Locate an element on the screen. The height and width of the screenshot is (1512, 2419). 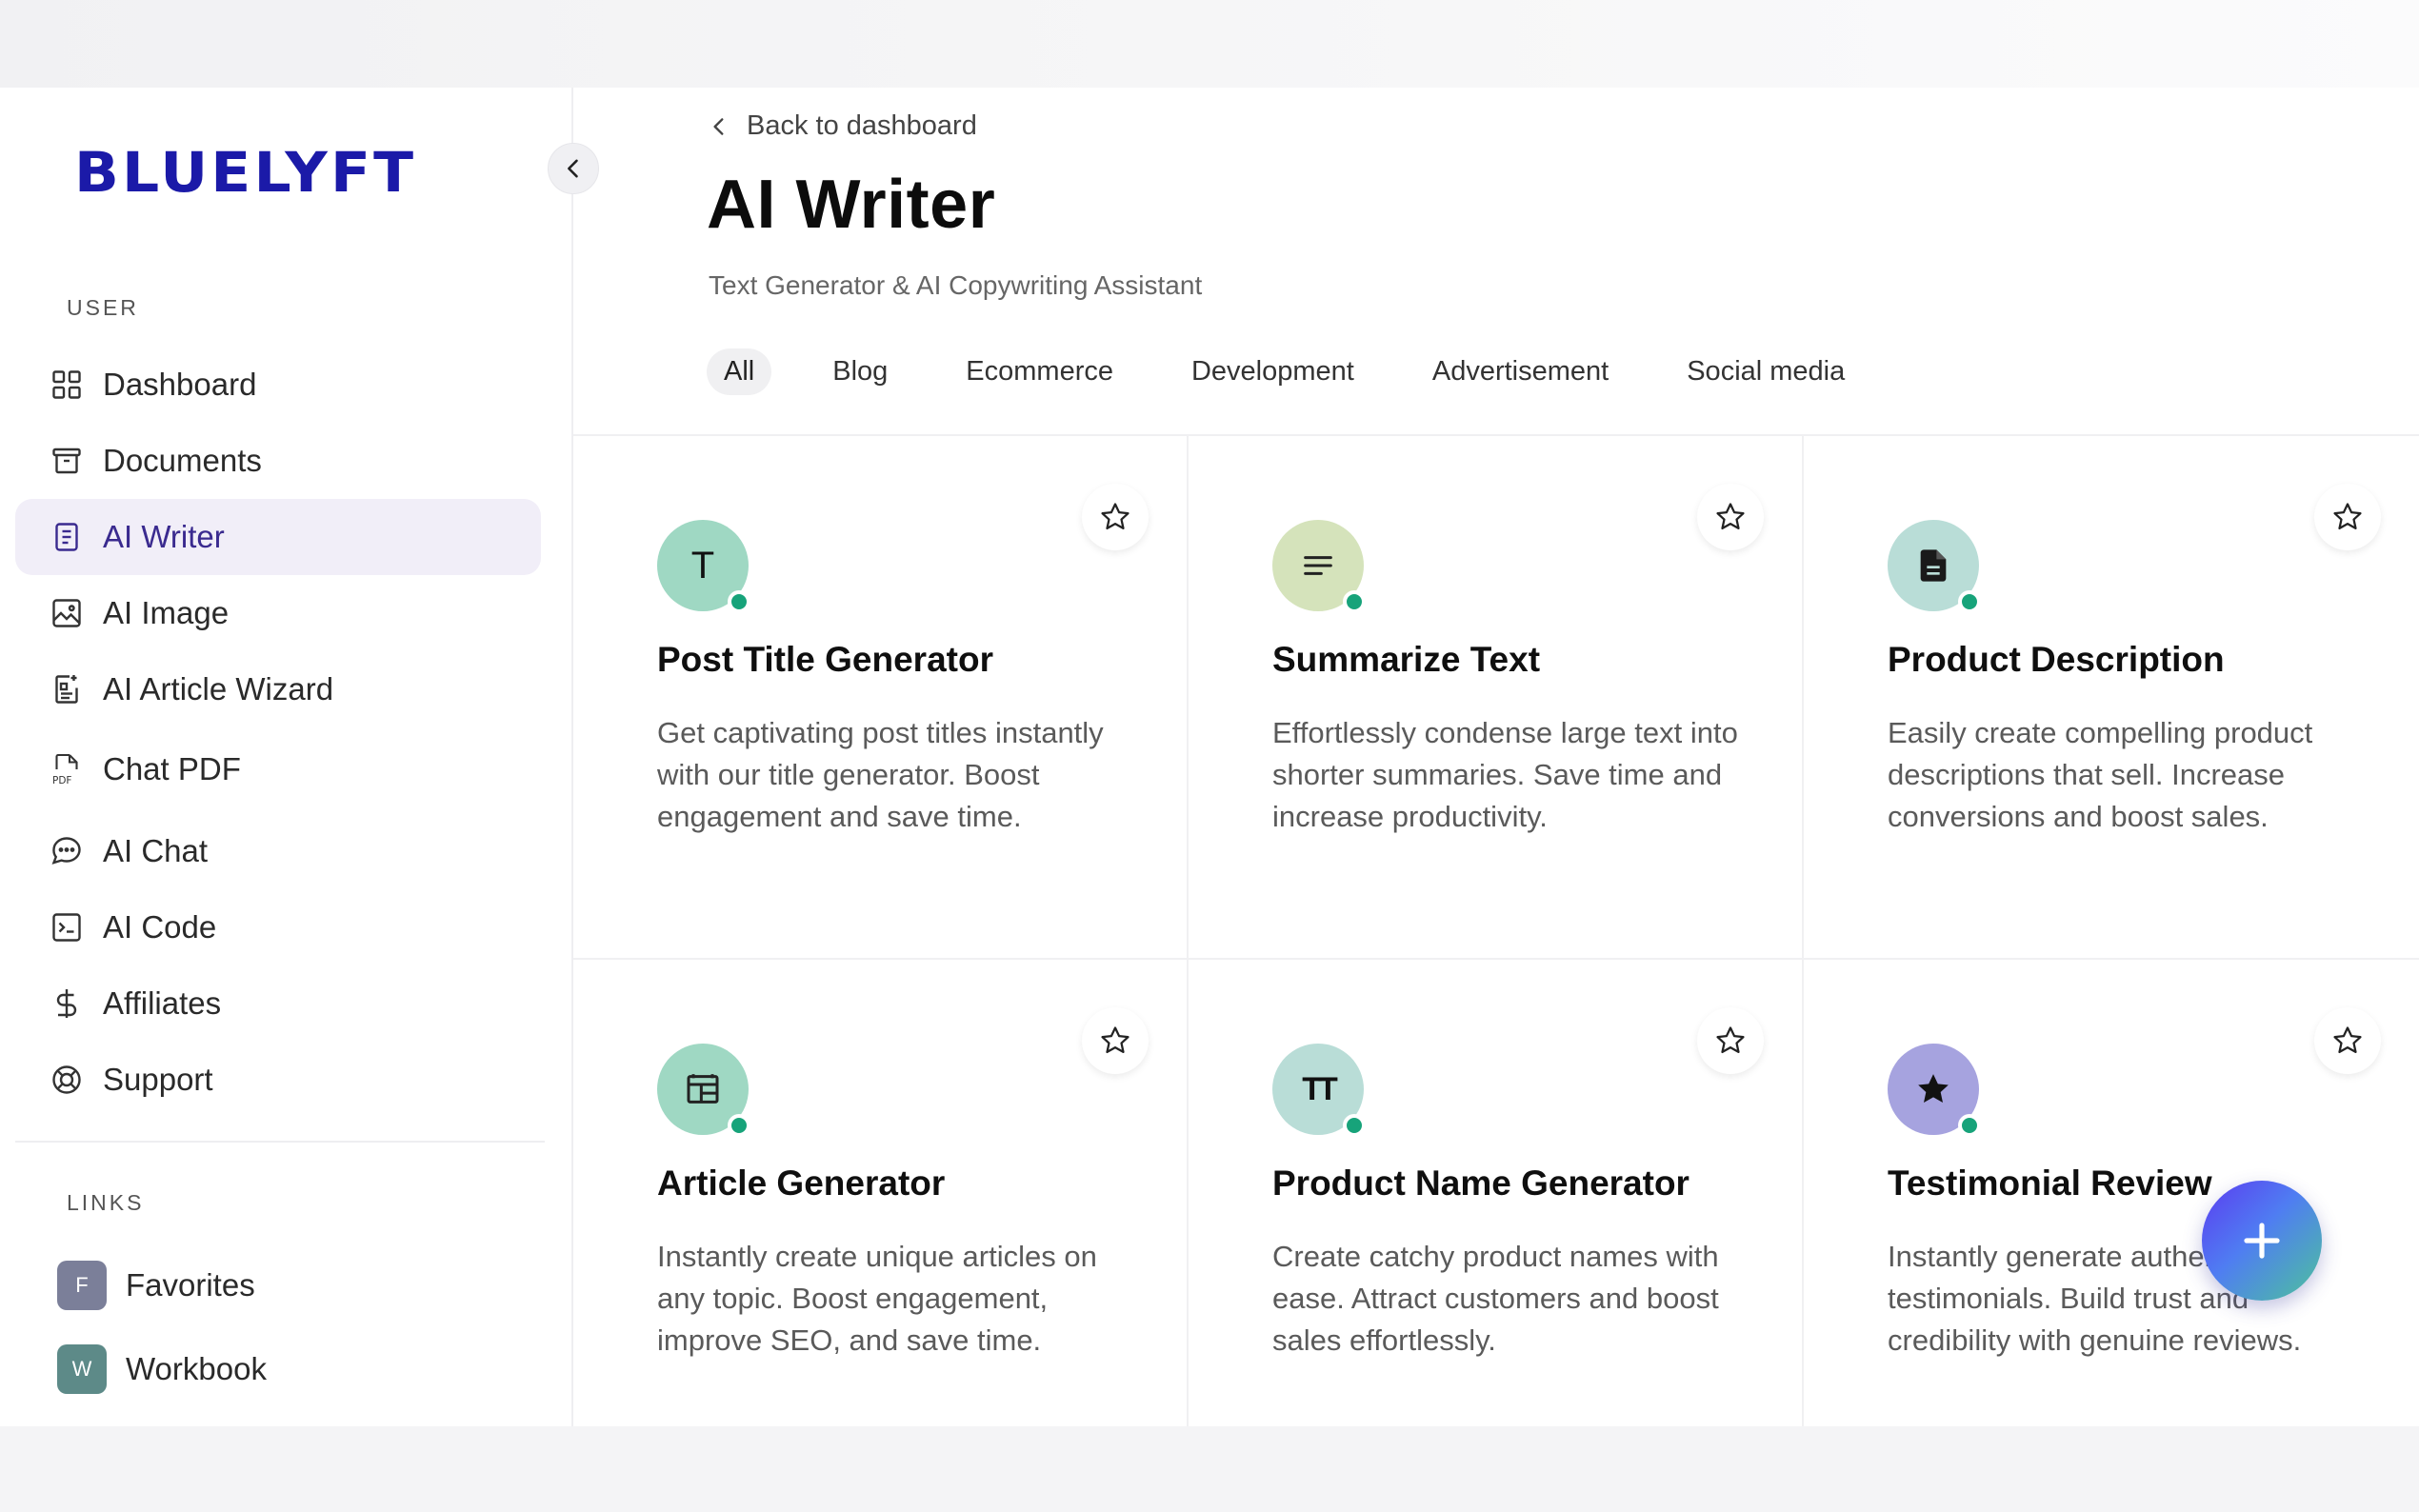
tab-ecommerce: Ecommerce is located at coordinates (1039, 371).